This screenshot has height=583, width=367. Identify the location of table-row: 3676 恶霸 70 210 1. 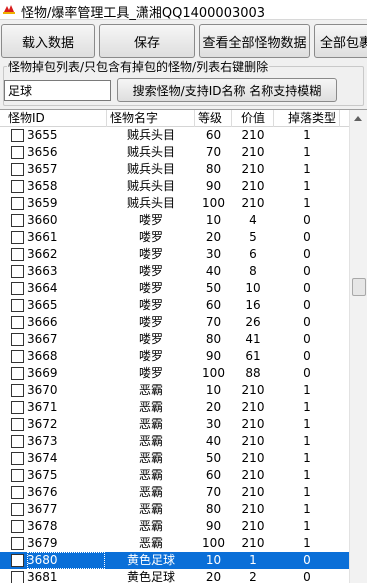
(174, 492).